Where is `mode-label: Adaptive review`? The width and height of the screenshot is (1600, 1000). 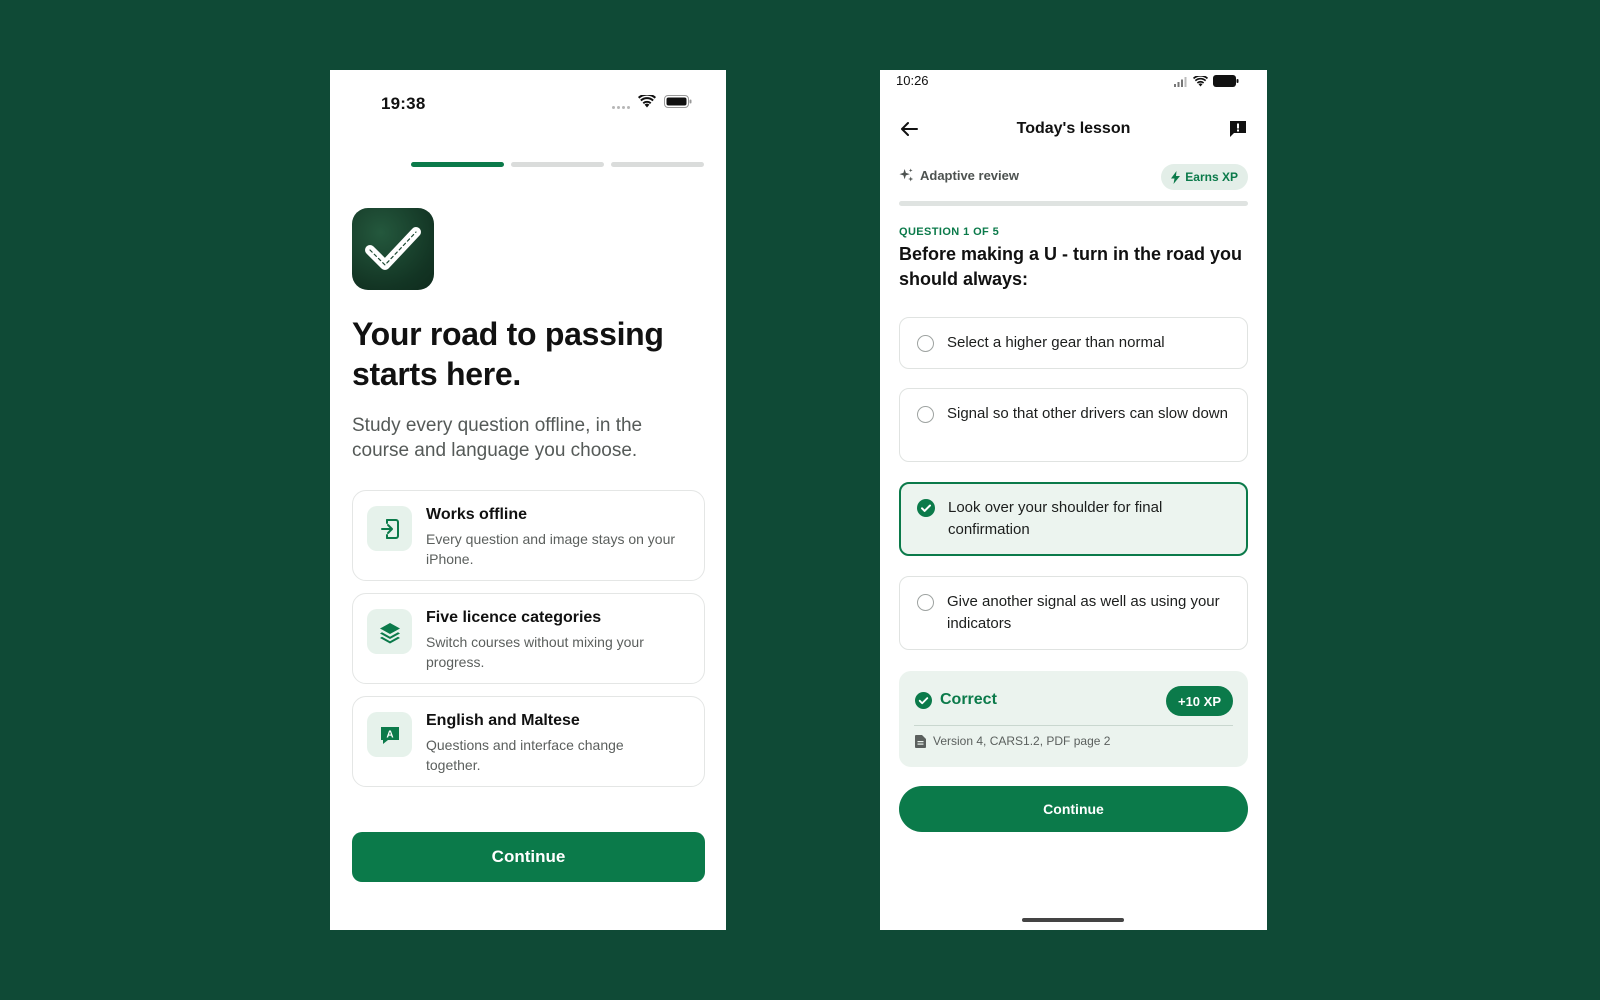
mode-label: Adaptive review is located at coordinates (959, 175).